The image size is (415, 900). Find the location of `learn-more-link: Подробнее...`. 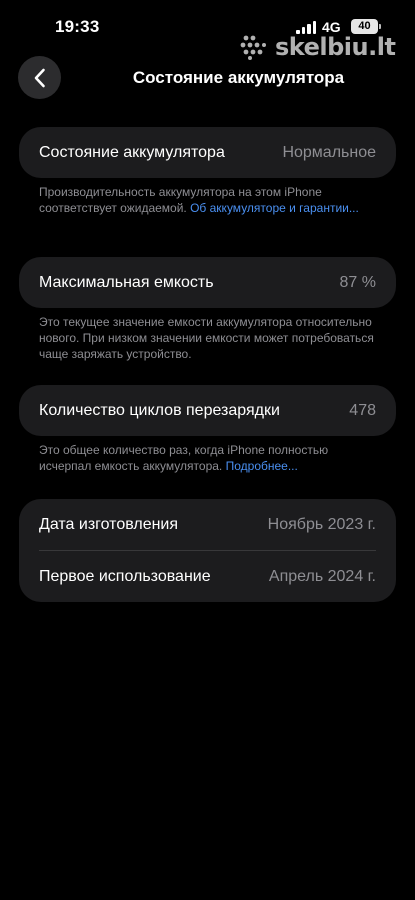

learn-more-link: Подробнее... is located at coordinates (262, 466).